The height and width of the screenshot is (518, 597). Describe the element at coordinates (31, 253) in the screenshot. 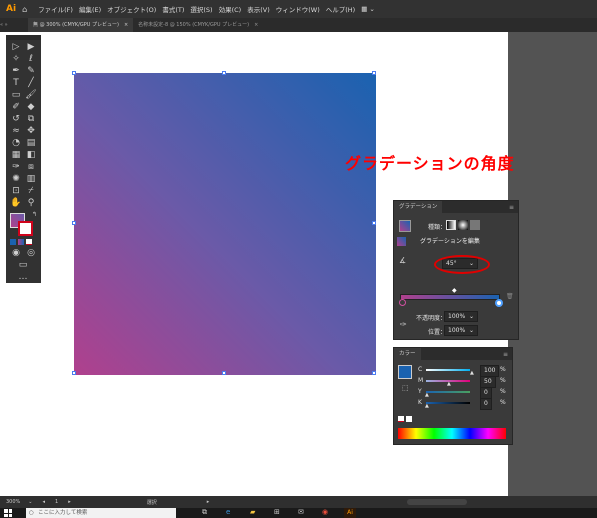

I see `draw-inside-icon: ◎` at that location.